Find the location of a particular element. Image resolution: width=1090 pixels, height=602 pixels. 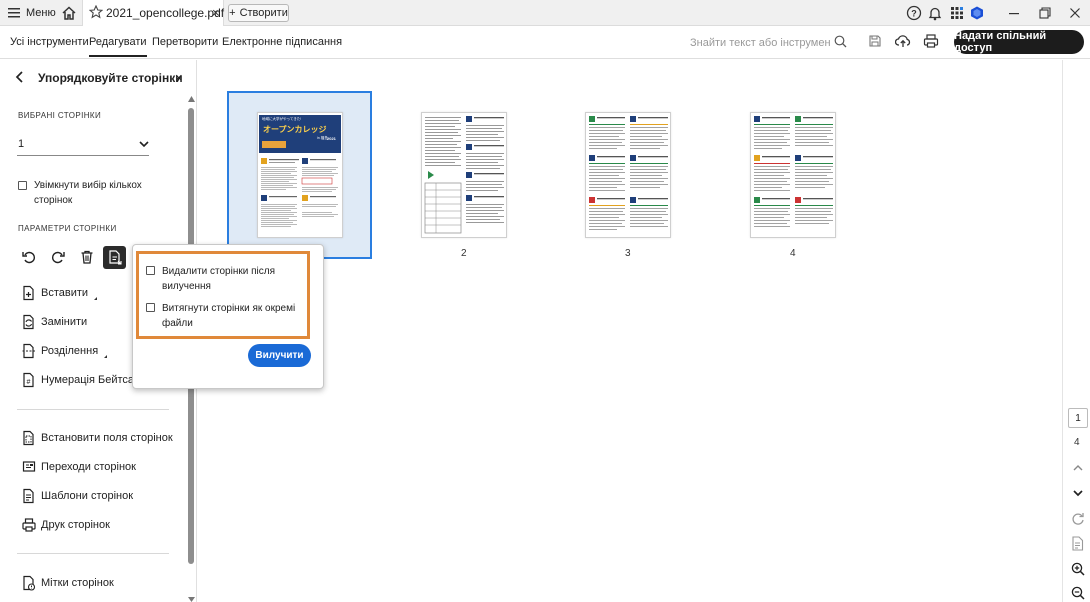

new-tab-label: Створити is located at coordinates (263, 13).